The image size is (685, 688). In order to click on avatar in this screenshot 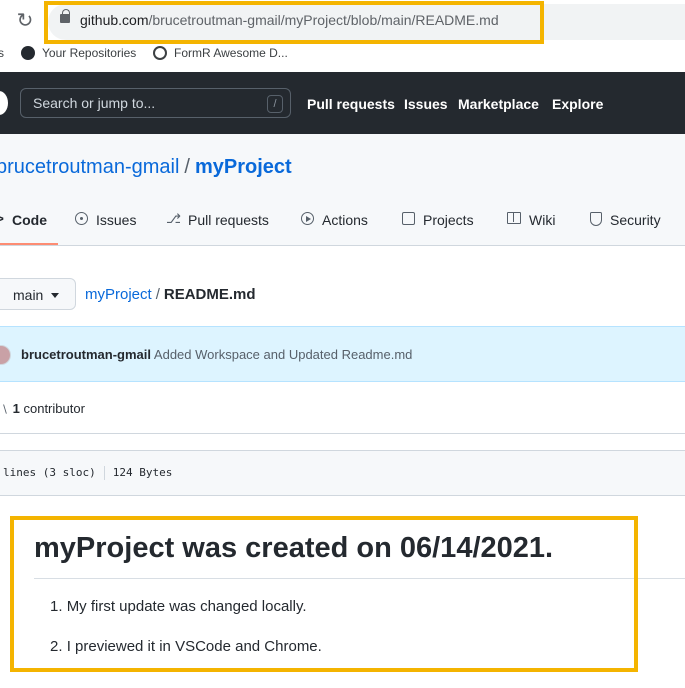, I will do `click(5, 355)`.